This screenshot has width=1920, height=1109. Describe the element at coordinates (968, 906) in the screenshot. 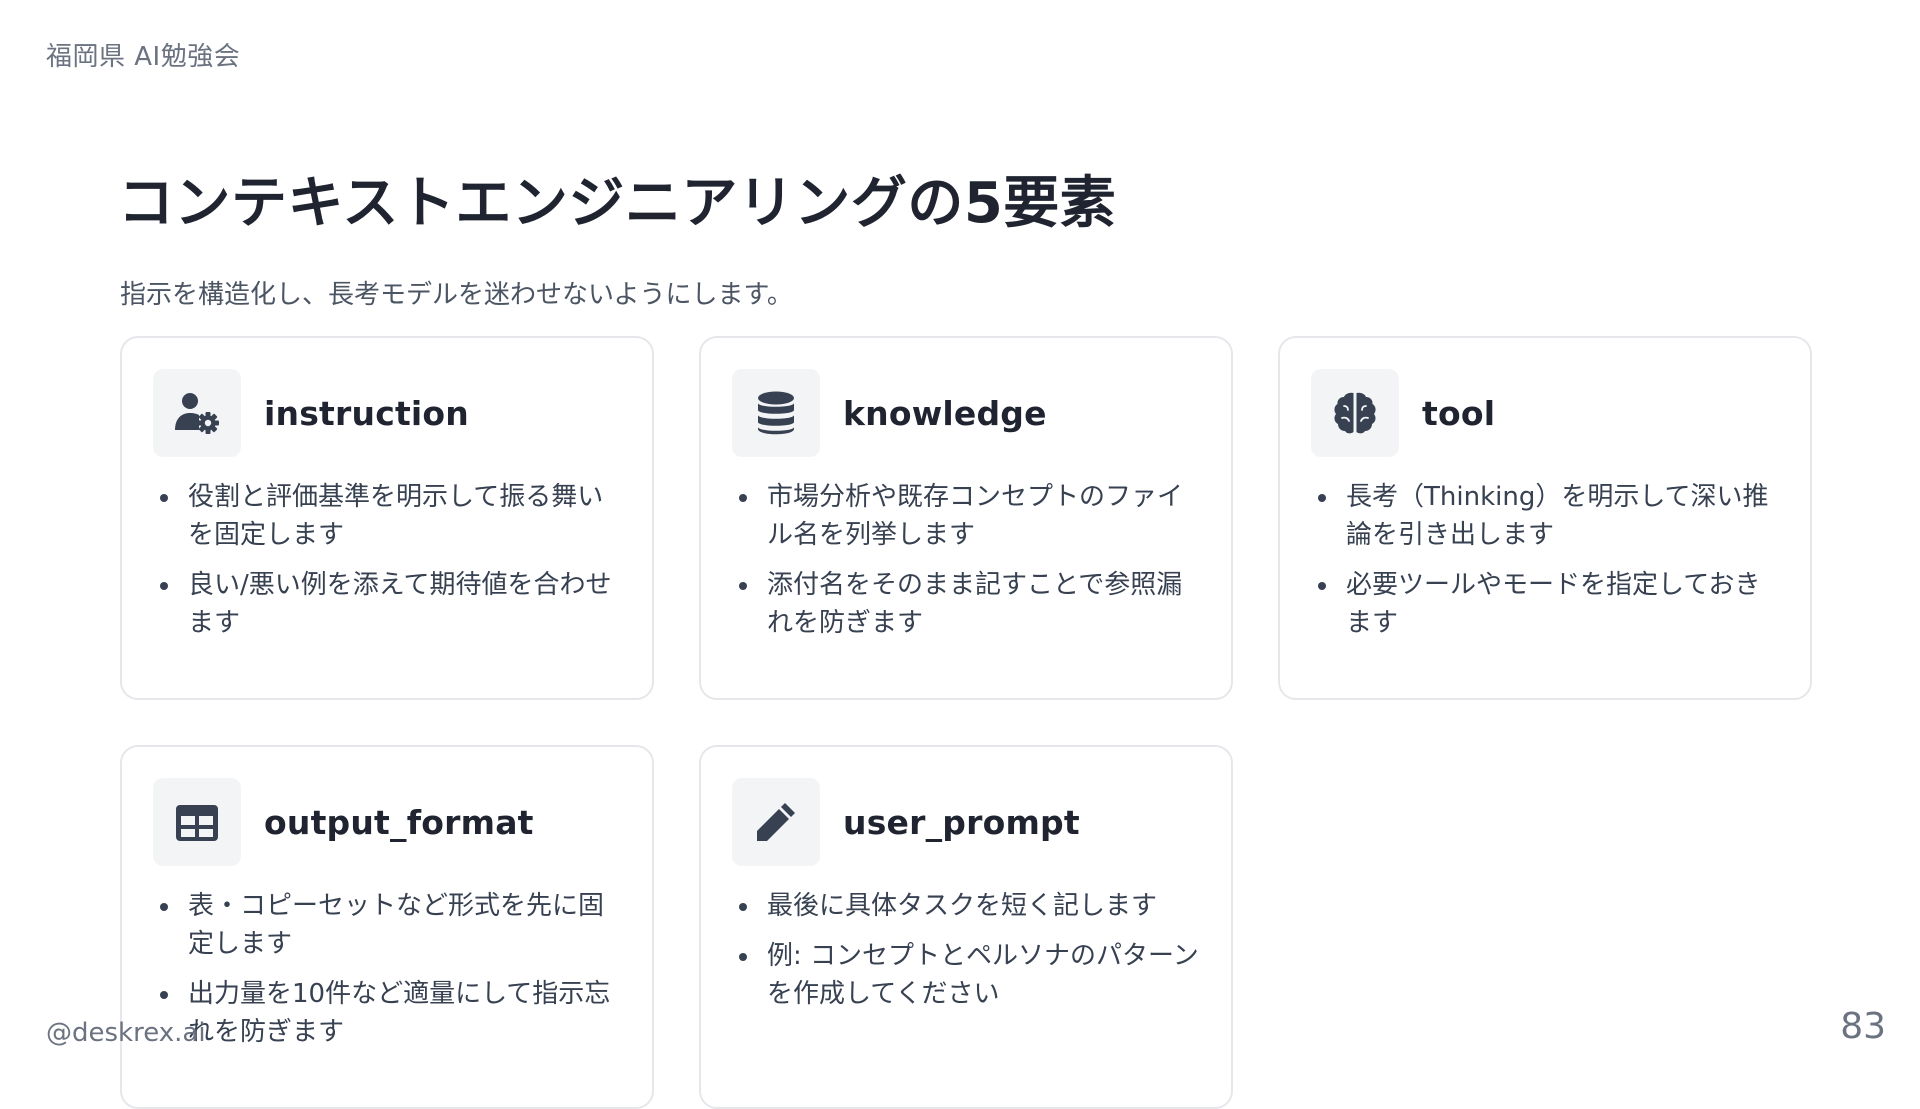

I see `list-item: 最後に具体タスクを短く記します` at that location.